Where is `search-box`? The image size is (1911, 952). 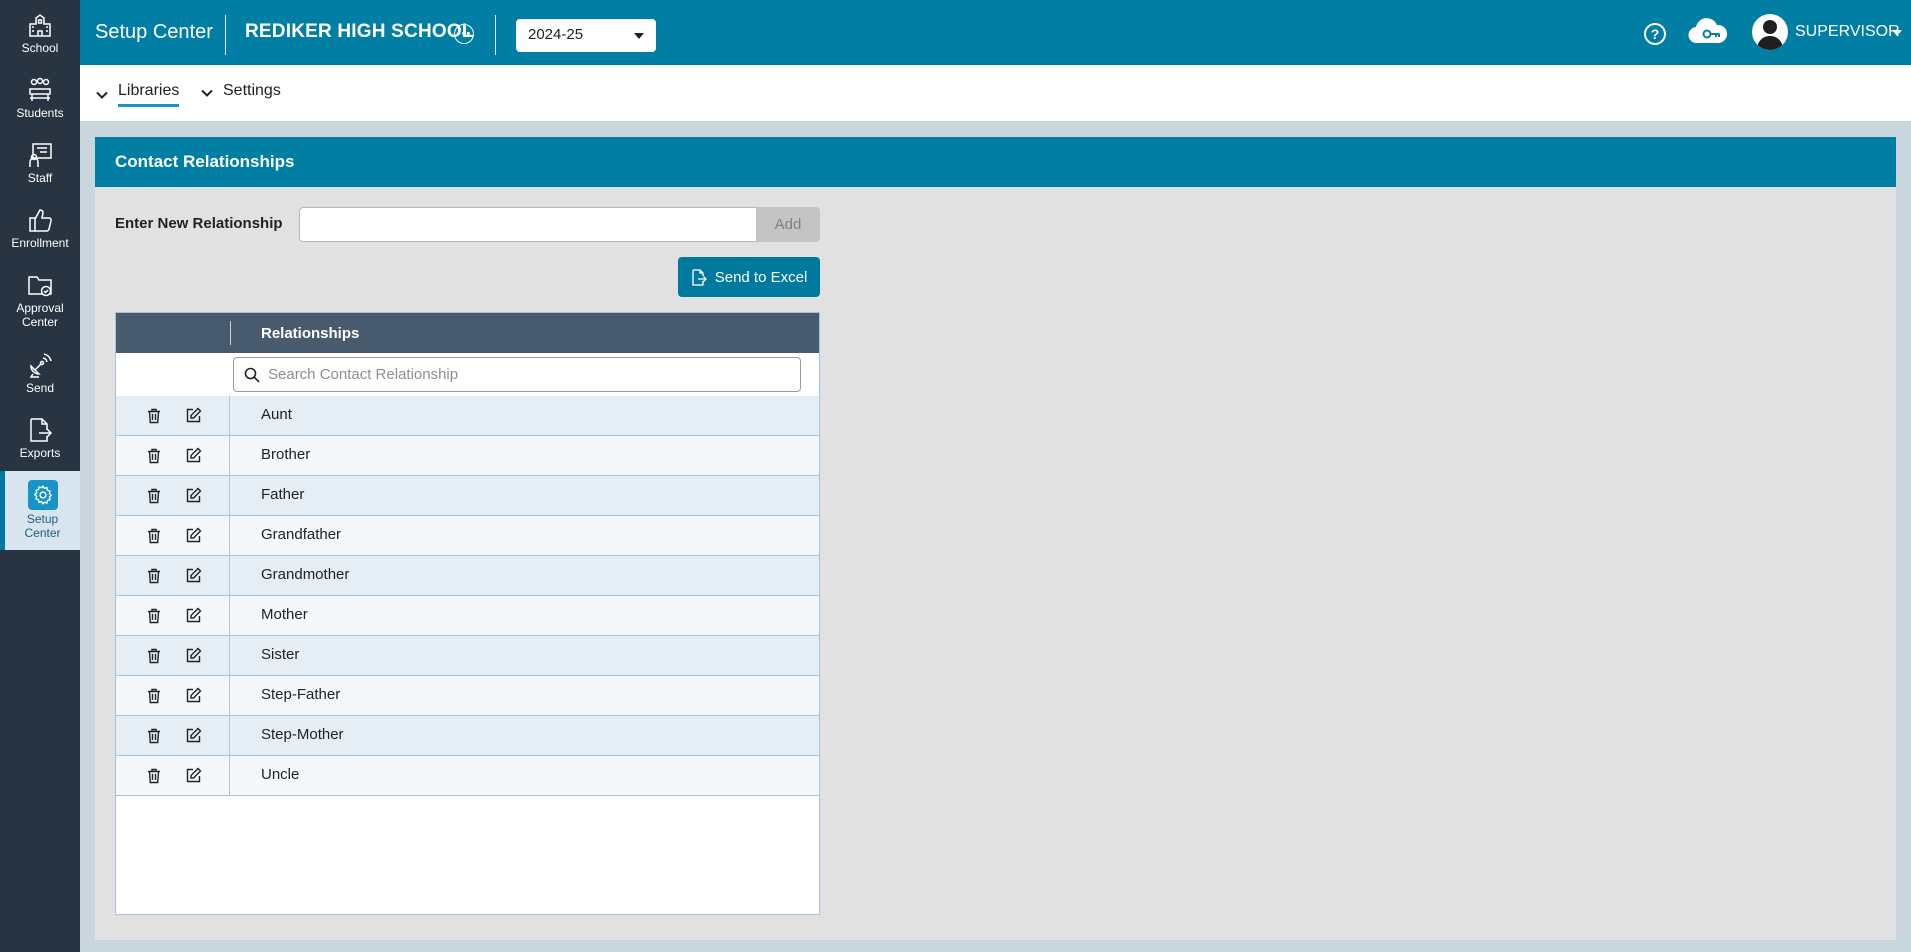
search-box is located at coordinates (517, 374).